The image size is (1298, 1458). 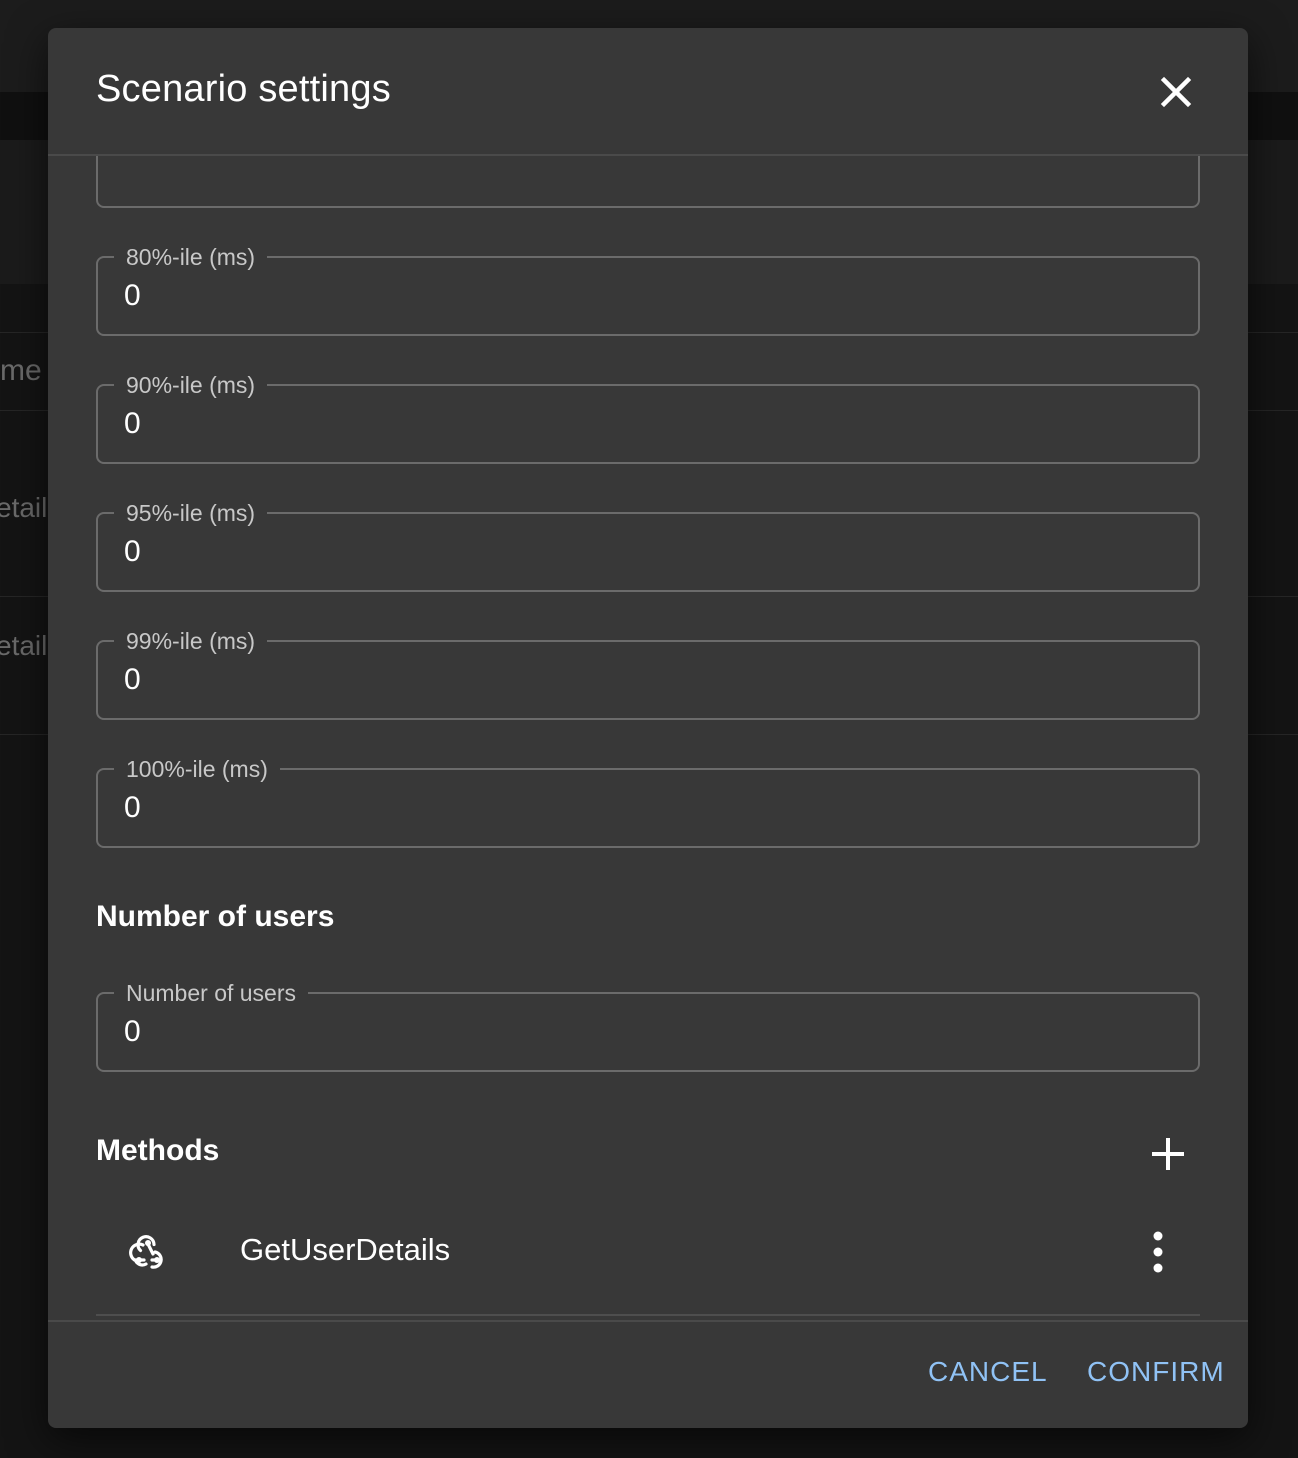 I want to click on scrolled-field, so click(x=648, y=182).